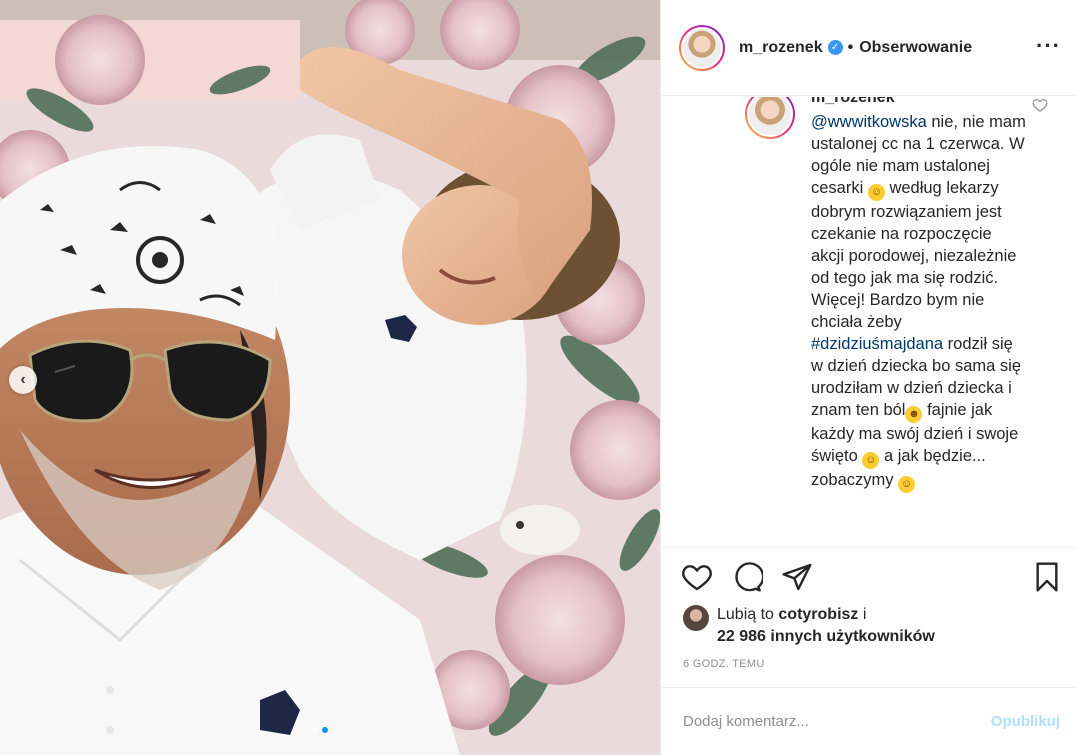 The image size is (1077, 755). Describe the element at coordinates (781, 48) in the screenshot. I see `author-username: m_rozenek` at that location.